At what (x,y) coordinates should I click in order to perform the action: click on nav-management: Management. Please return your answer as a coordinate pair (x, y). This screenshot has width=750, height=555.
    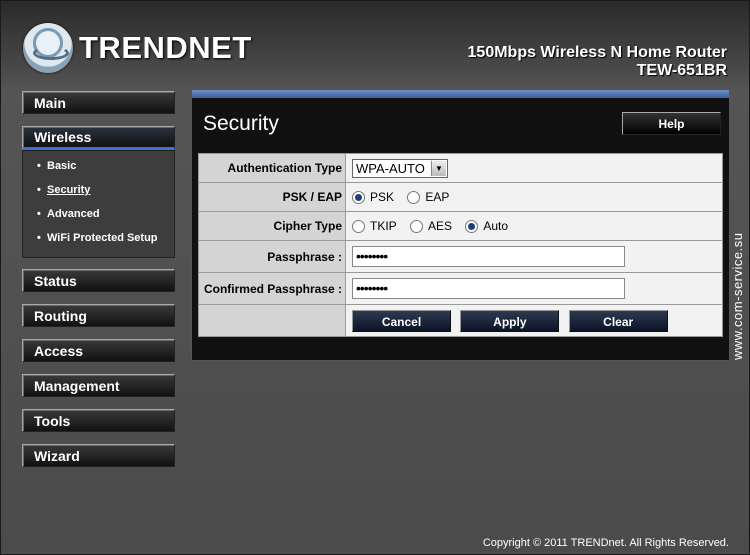
    Looking at the image, I should click on (98, 385).